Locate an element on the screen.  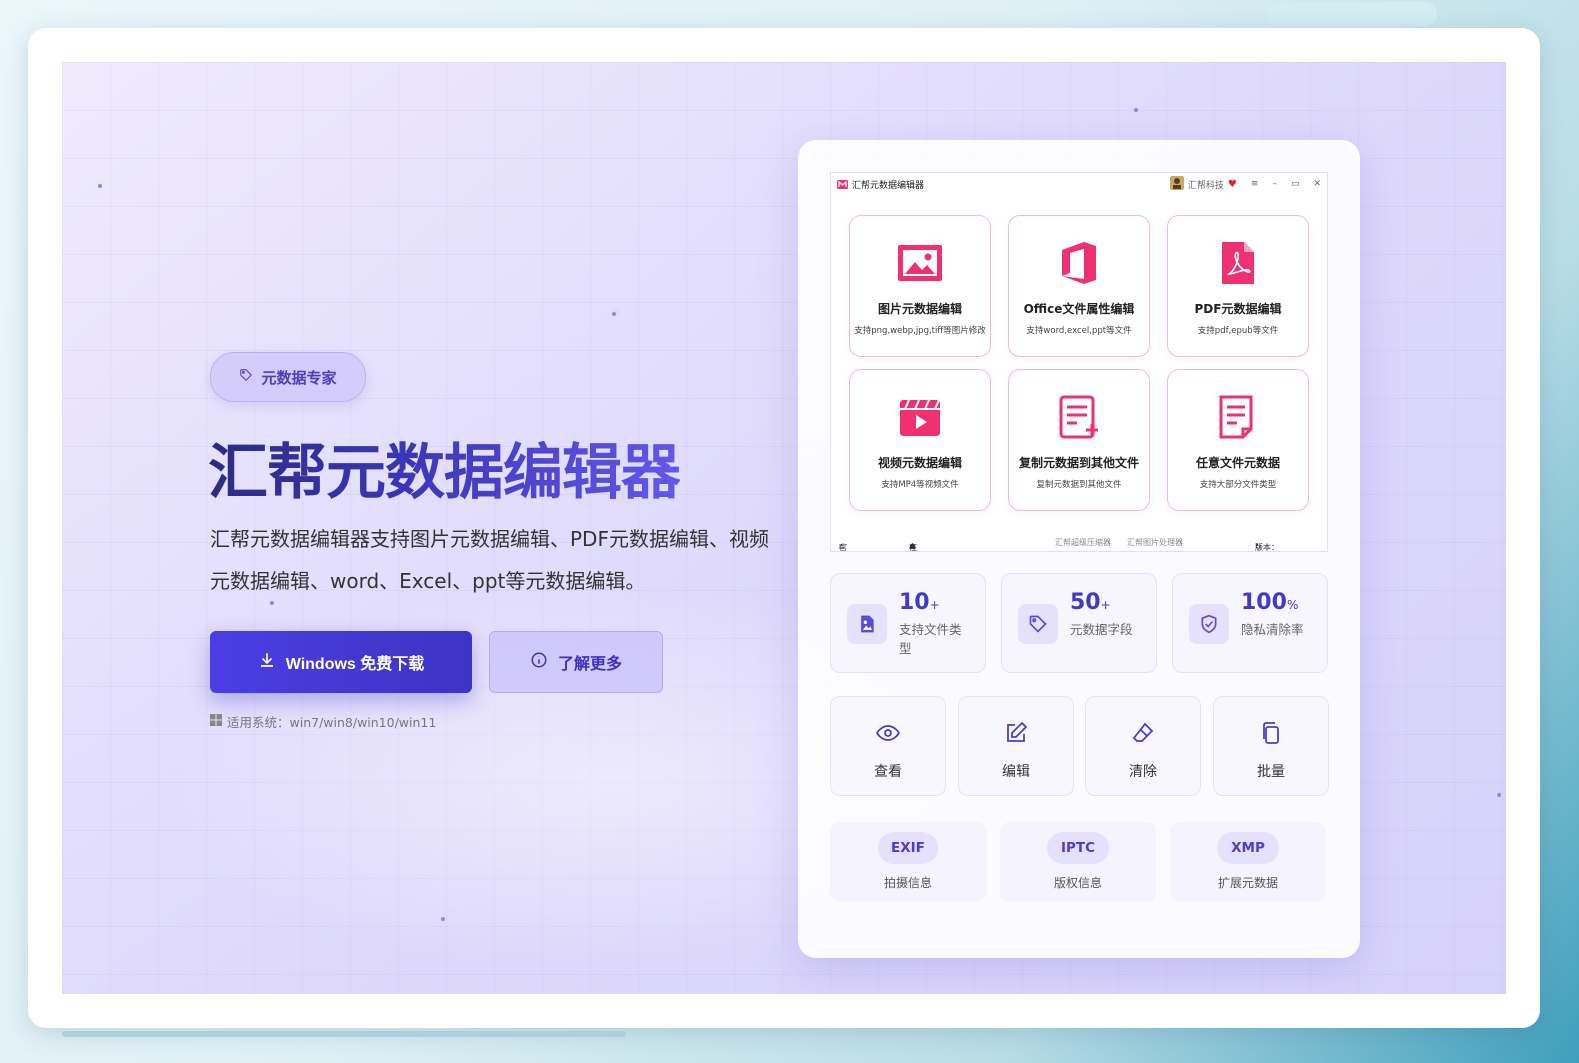
copy-icon is located at coordinates (1271, 733).